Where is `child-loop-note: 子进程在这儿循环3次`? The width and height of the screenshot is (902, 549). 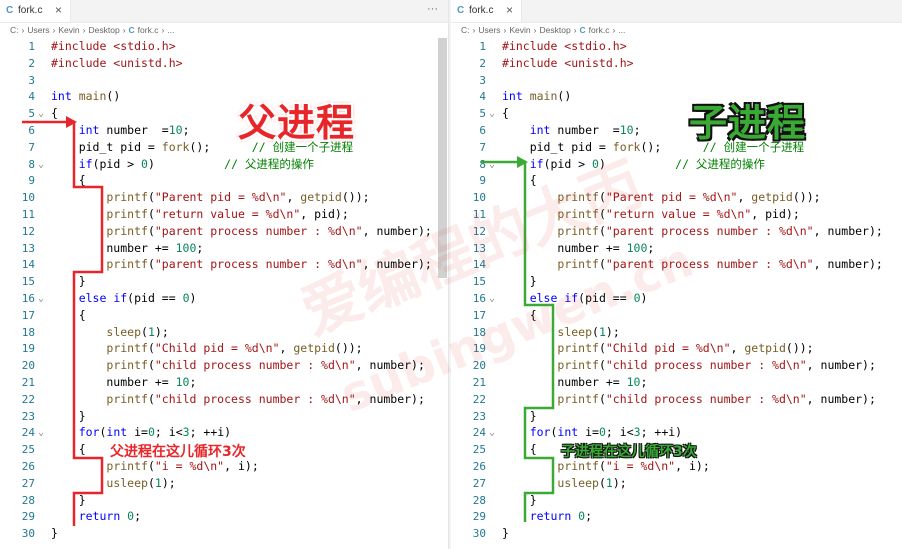 child-loop-note: 子进程在这儿循环3次 is located at coordinates (629, 452).